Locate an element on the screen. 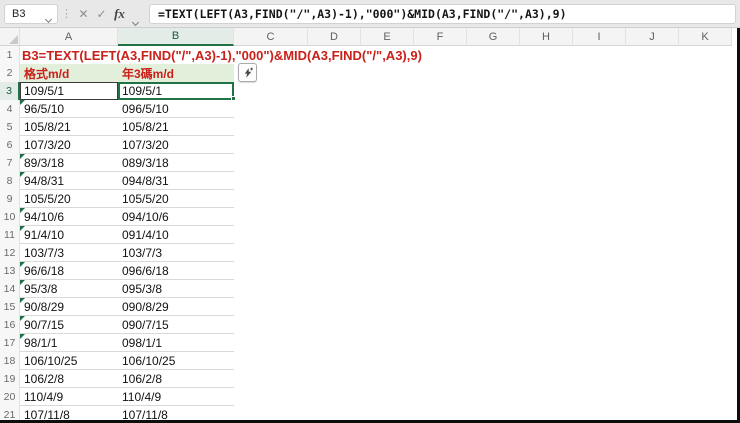 Image resolution: width=740 pixels, height=423 pixels. row-header-11: 11 is located at coordinates (10, 235).